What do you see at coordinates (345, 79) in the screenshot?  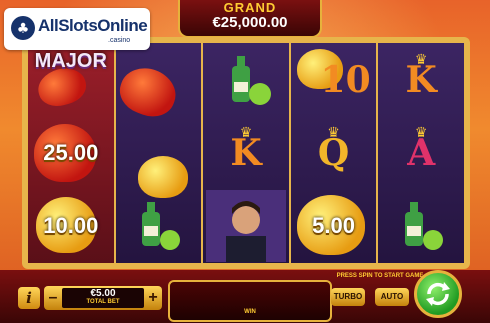 I see `symbol-10: 10` at bounding box center [345, 79].